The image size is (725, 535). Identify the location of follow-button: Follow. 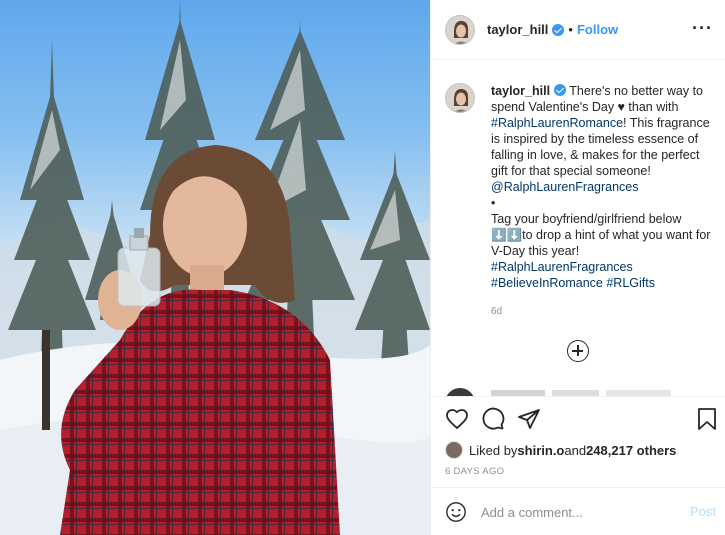
(597, 29).